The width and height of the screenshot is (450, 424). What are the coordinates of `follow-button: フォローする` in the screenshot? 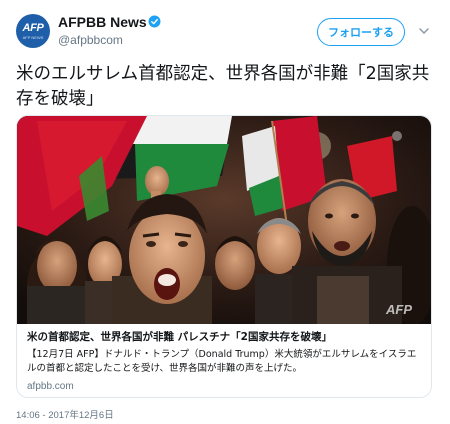 It's located at (361, 32).